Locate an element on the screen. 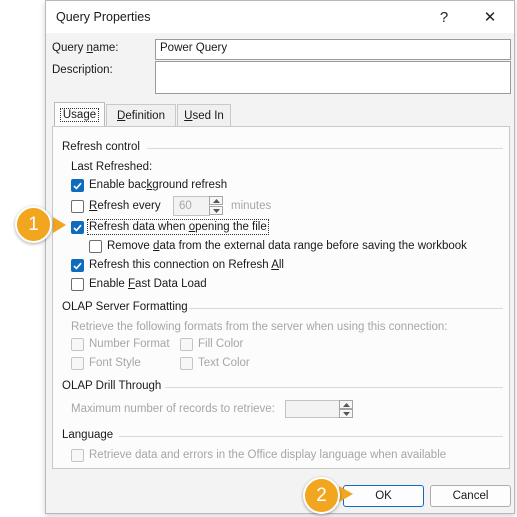 The image size is (517, 517). office-language-checkbox is located at coordinates (77, 455).